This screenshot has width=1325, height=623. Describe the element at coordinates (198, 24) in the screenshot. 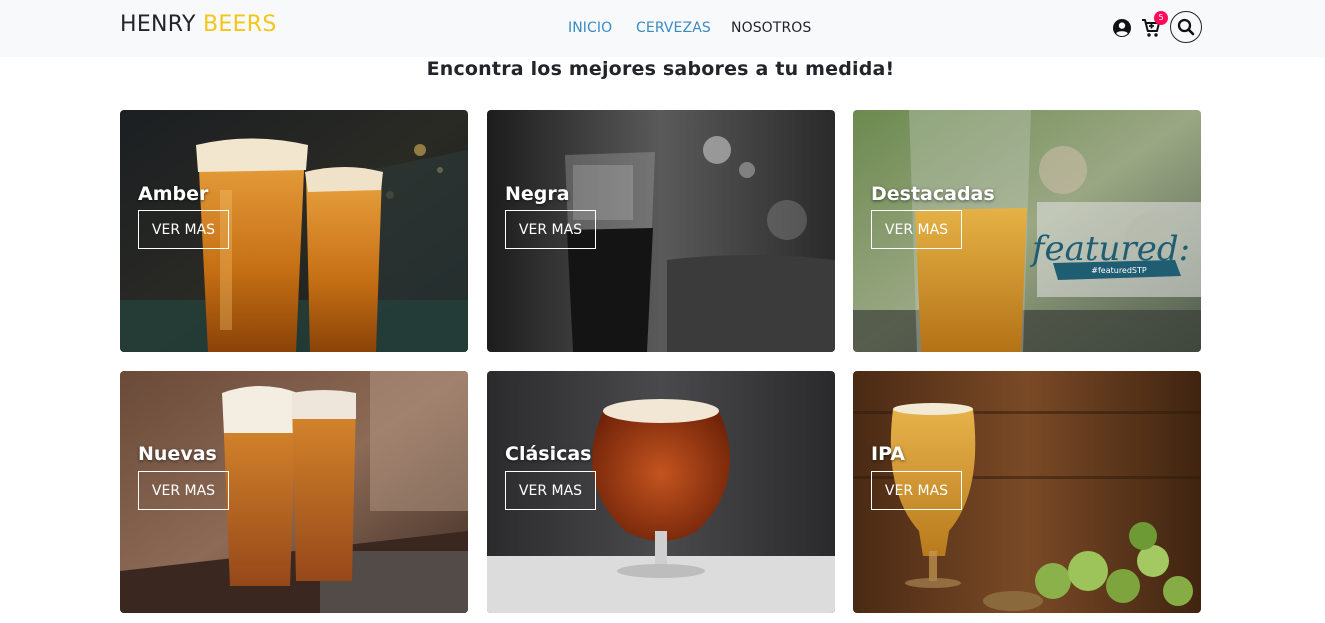

I see `brand-logo: HENRY BEERS` at that location.